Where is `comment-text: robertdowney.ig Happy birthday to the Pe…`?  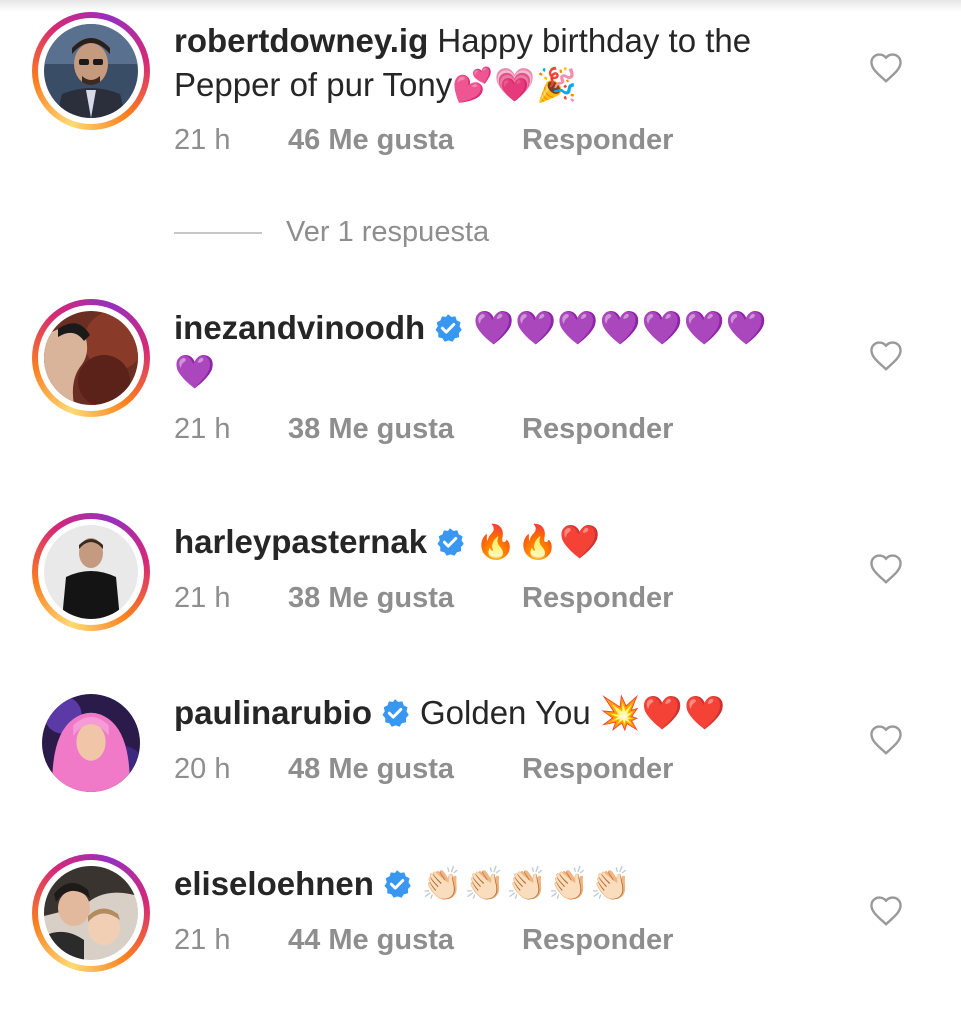 comment-text: robertdowney.ig Happy birthday to the Pe… is located at coordinates (499, 63).